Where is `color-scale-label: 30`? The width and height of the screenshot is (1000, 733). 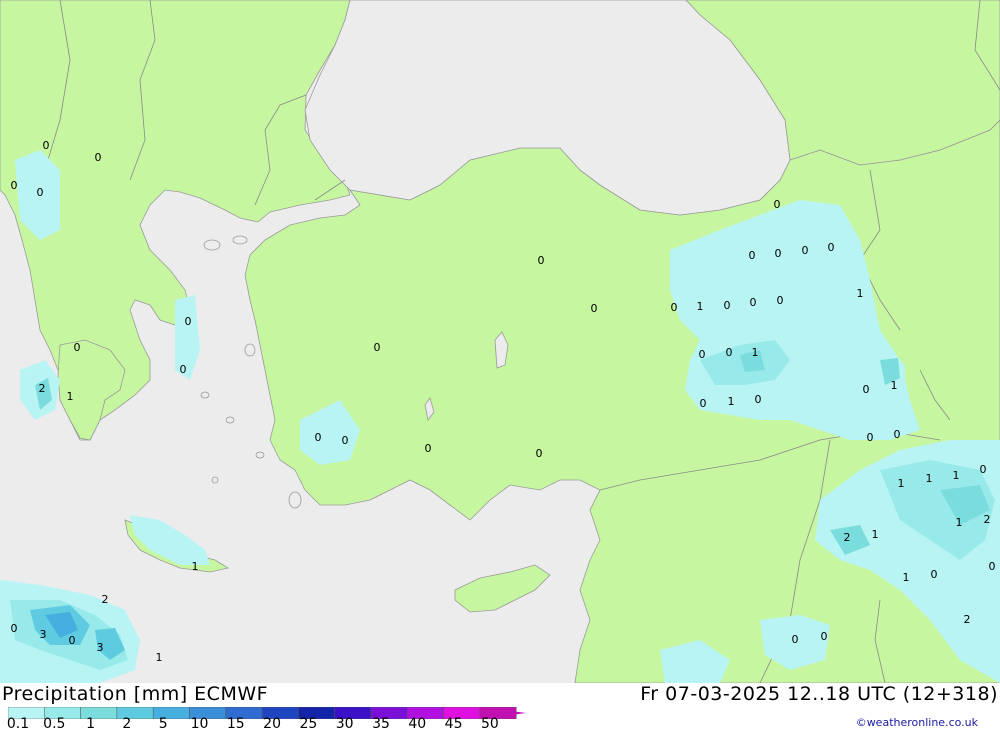
color-scale-label: 30 is located at coordinates (344, 724).